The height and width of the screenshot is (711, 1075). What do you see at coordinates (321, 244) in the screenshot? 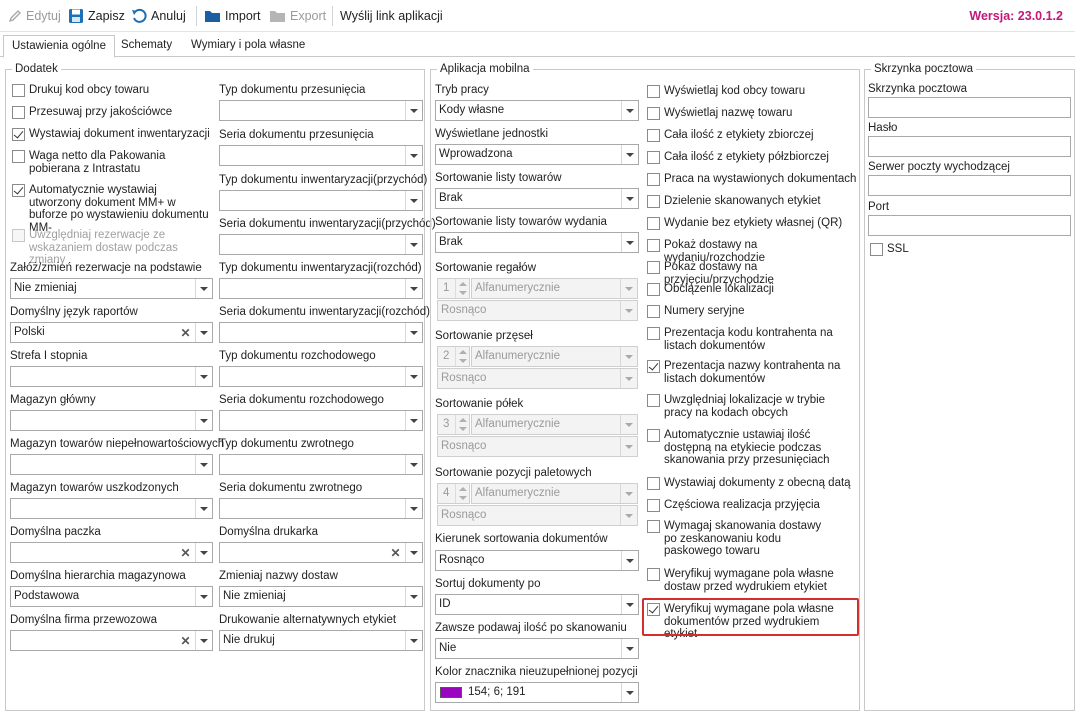
I see `inventory-income-series-select` at bounding box center [321, 244].